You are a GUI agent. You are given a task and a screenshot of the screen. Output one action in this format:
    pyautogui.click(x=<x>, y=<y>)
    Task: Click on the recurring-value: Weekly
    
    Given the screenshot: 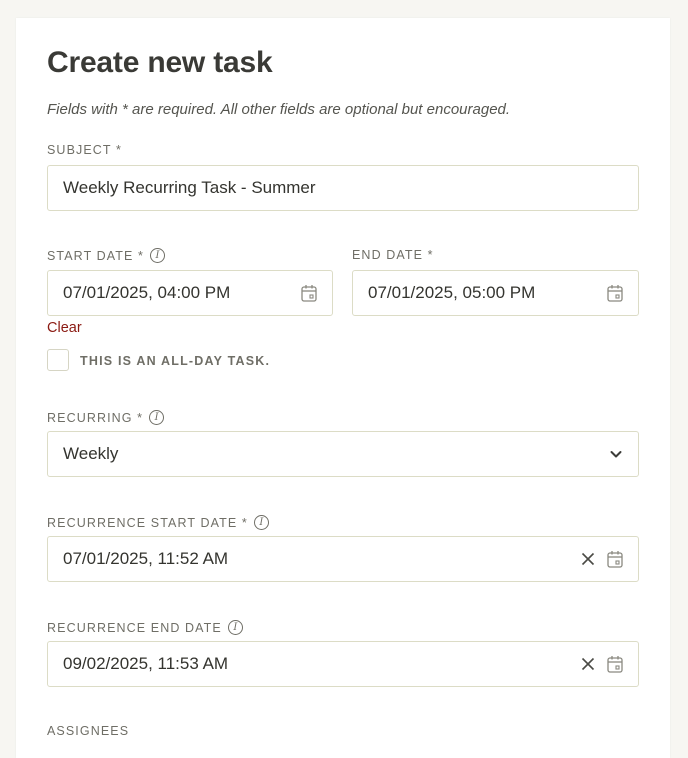 What is the action you would take?
    pyautogui.click(x=336, y=454)
    